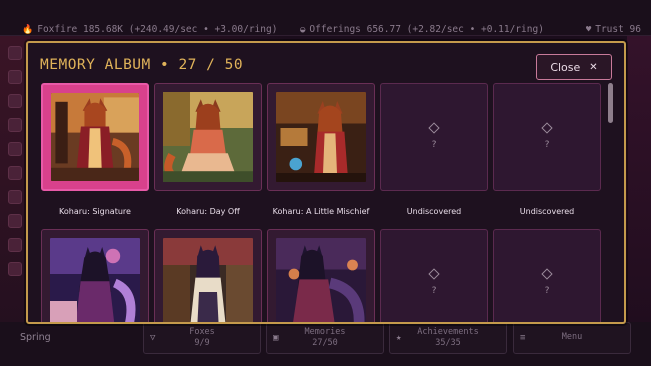 This screenshot has width=651, height=366. I want to click on season-label: Spring, so click(35, 337).